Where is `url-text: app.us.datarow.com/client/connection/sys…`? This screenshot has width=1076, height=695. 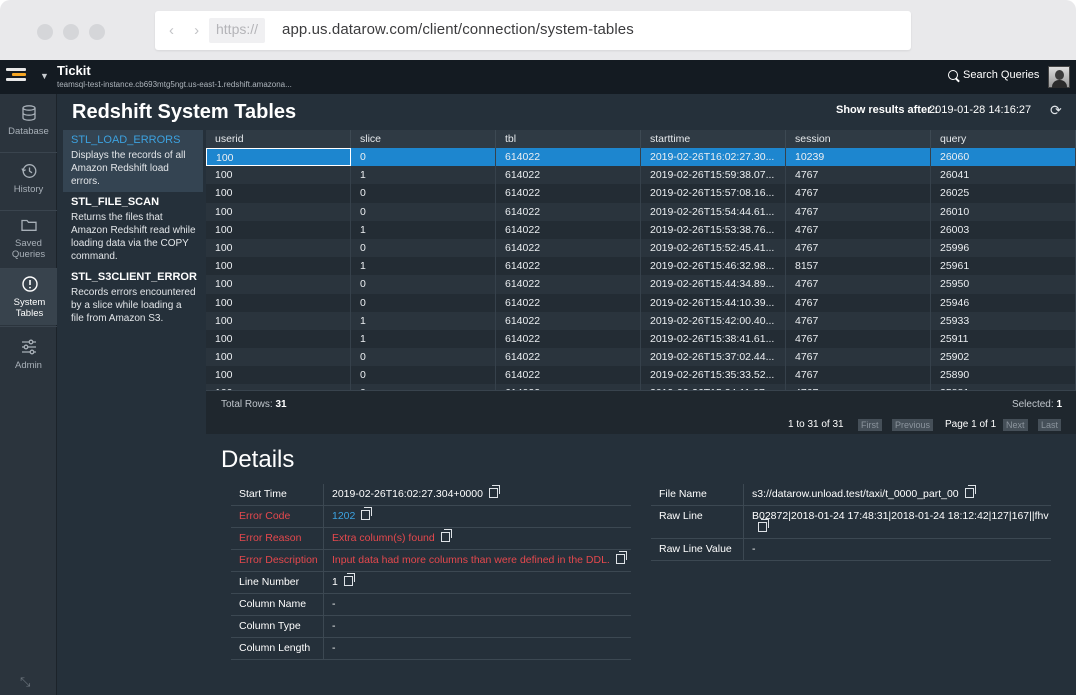 url-text: app.us.datarow.com/client/connection/sys… is located at coordinates (458, 29).